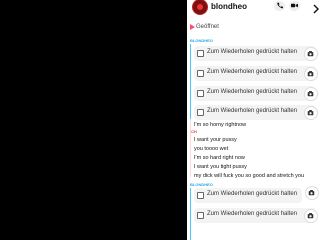  I want to click on more-button, so click(316, 7).